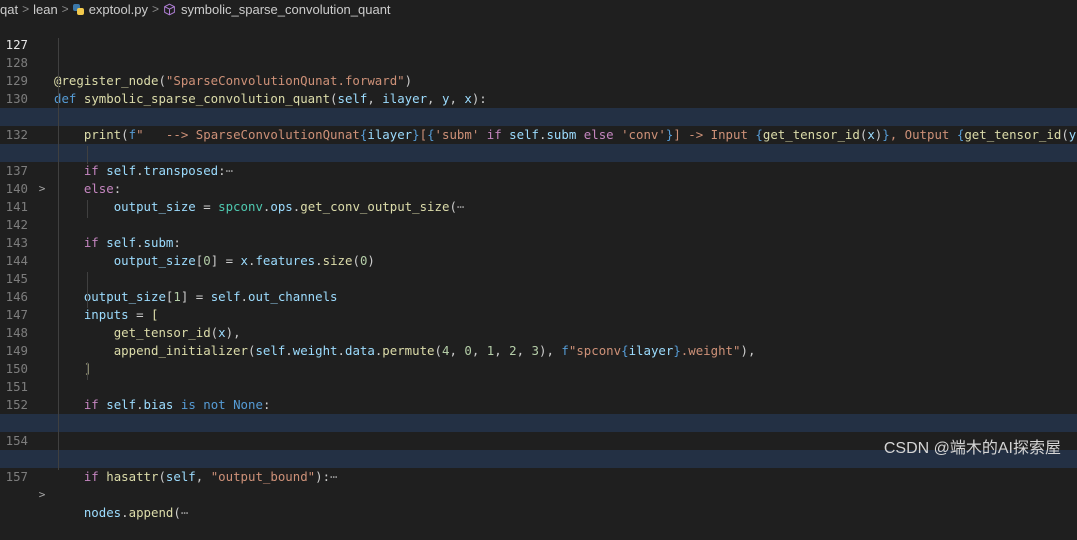 The width and height of the screenshot is (1077, 540). I want to click on code-line: 150 if self.bias is not None:, so click(538, 377).